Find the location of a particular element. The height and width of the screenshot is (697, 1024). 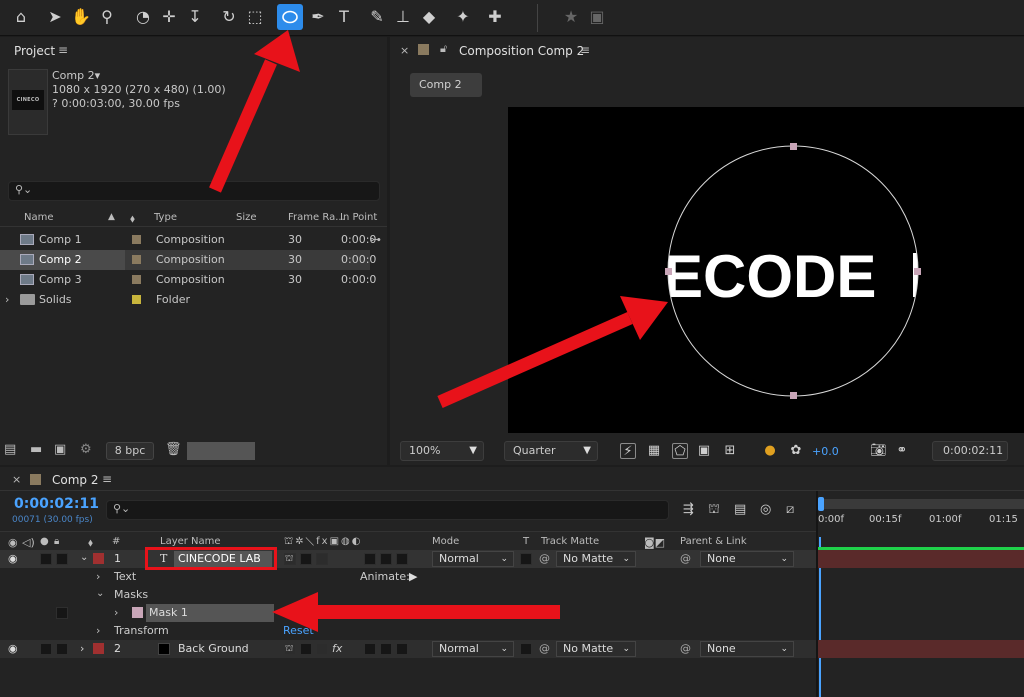

preserve-transparency-toggle is located at coordinates (526, 559).